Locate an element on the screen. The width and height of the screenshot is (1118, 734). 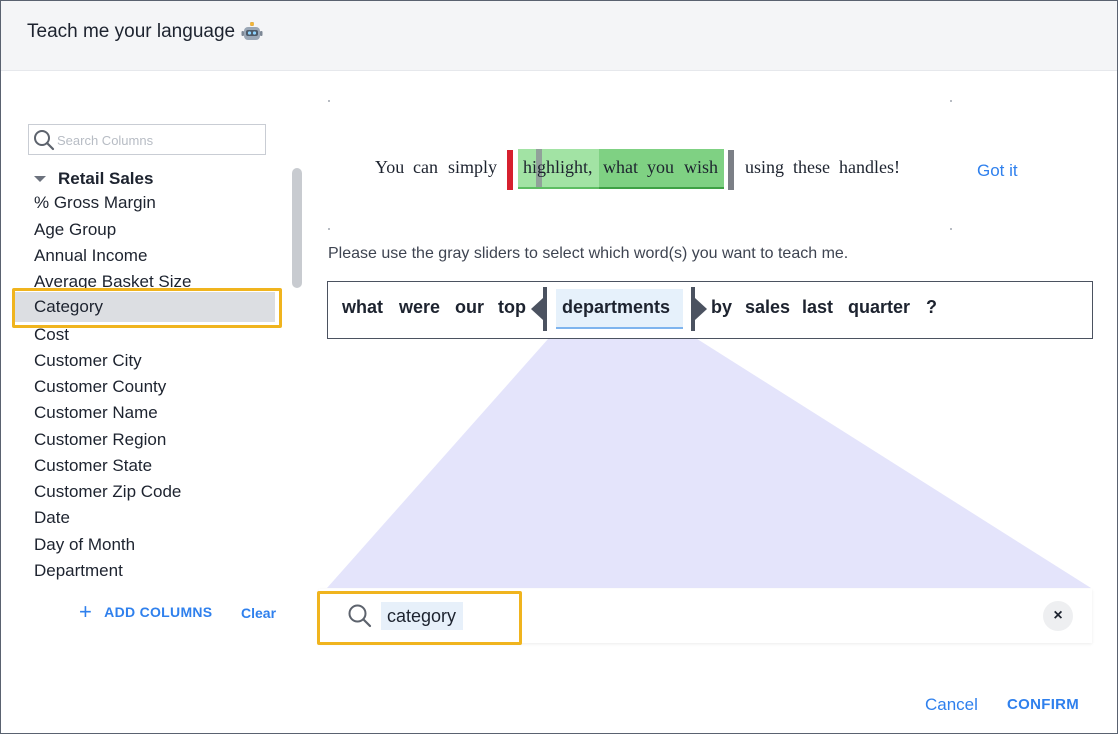
tutorial-word: using is located at coordinates (765, 167).